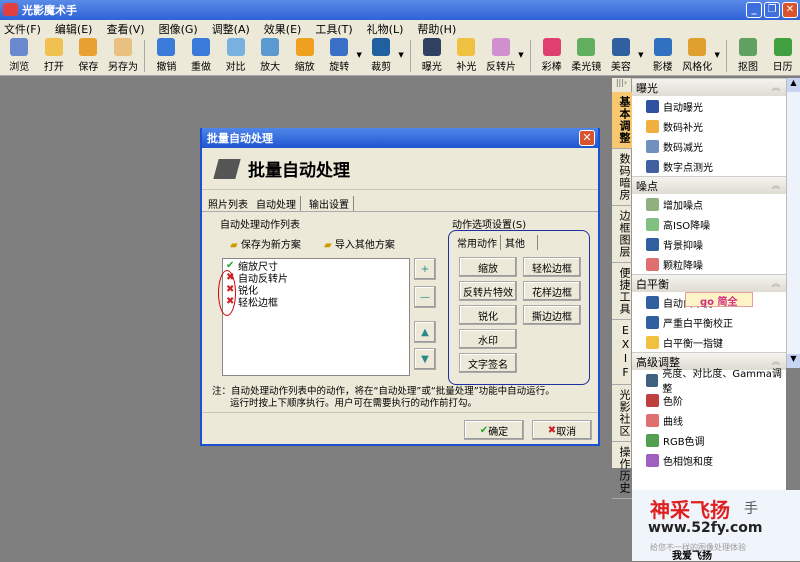  What do you see at coordinates (436, 29) in the screenshot?
I see `menu-item: 帮助(H)` at bounding box center [436, 29].